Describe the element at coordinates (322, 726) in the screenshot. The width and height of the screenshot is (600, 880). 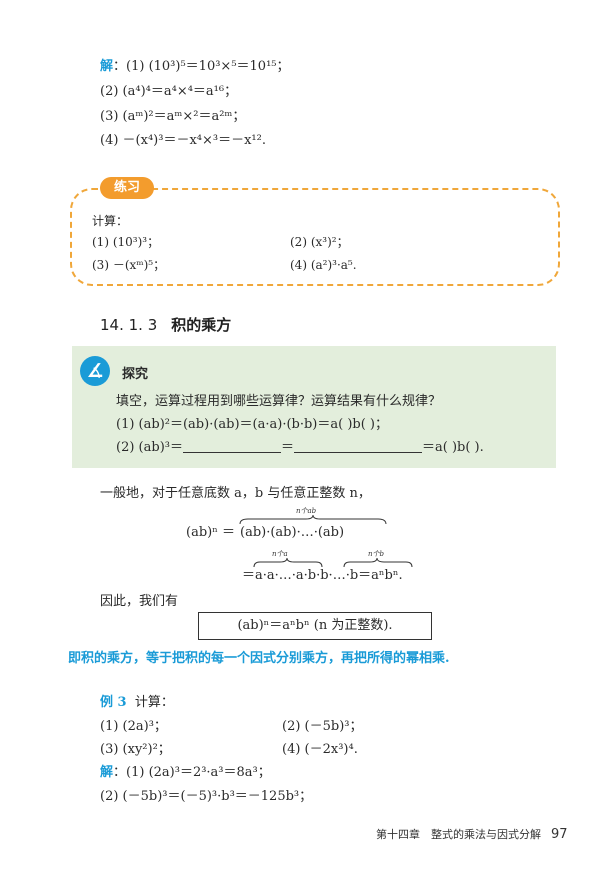
I see `example-item-2: (2) (－5b)³；` at that location.